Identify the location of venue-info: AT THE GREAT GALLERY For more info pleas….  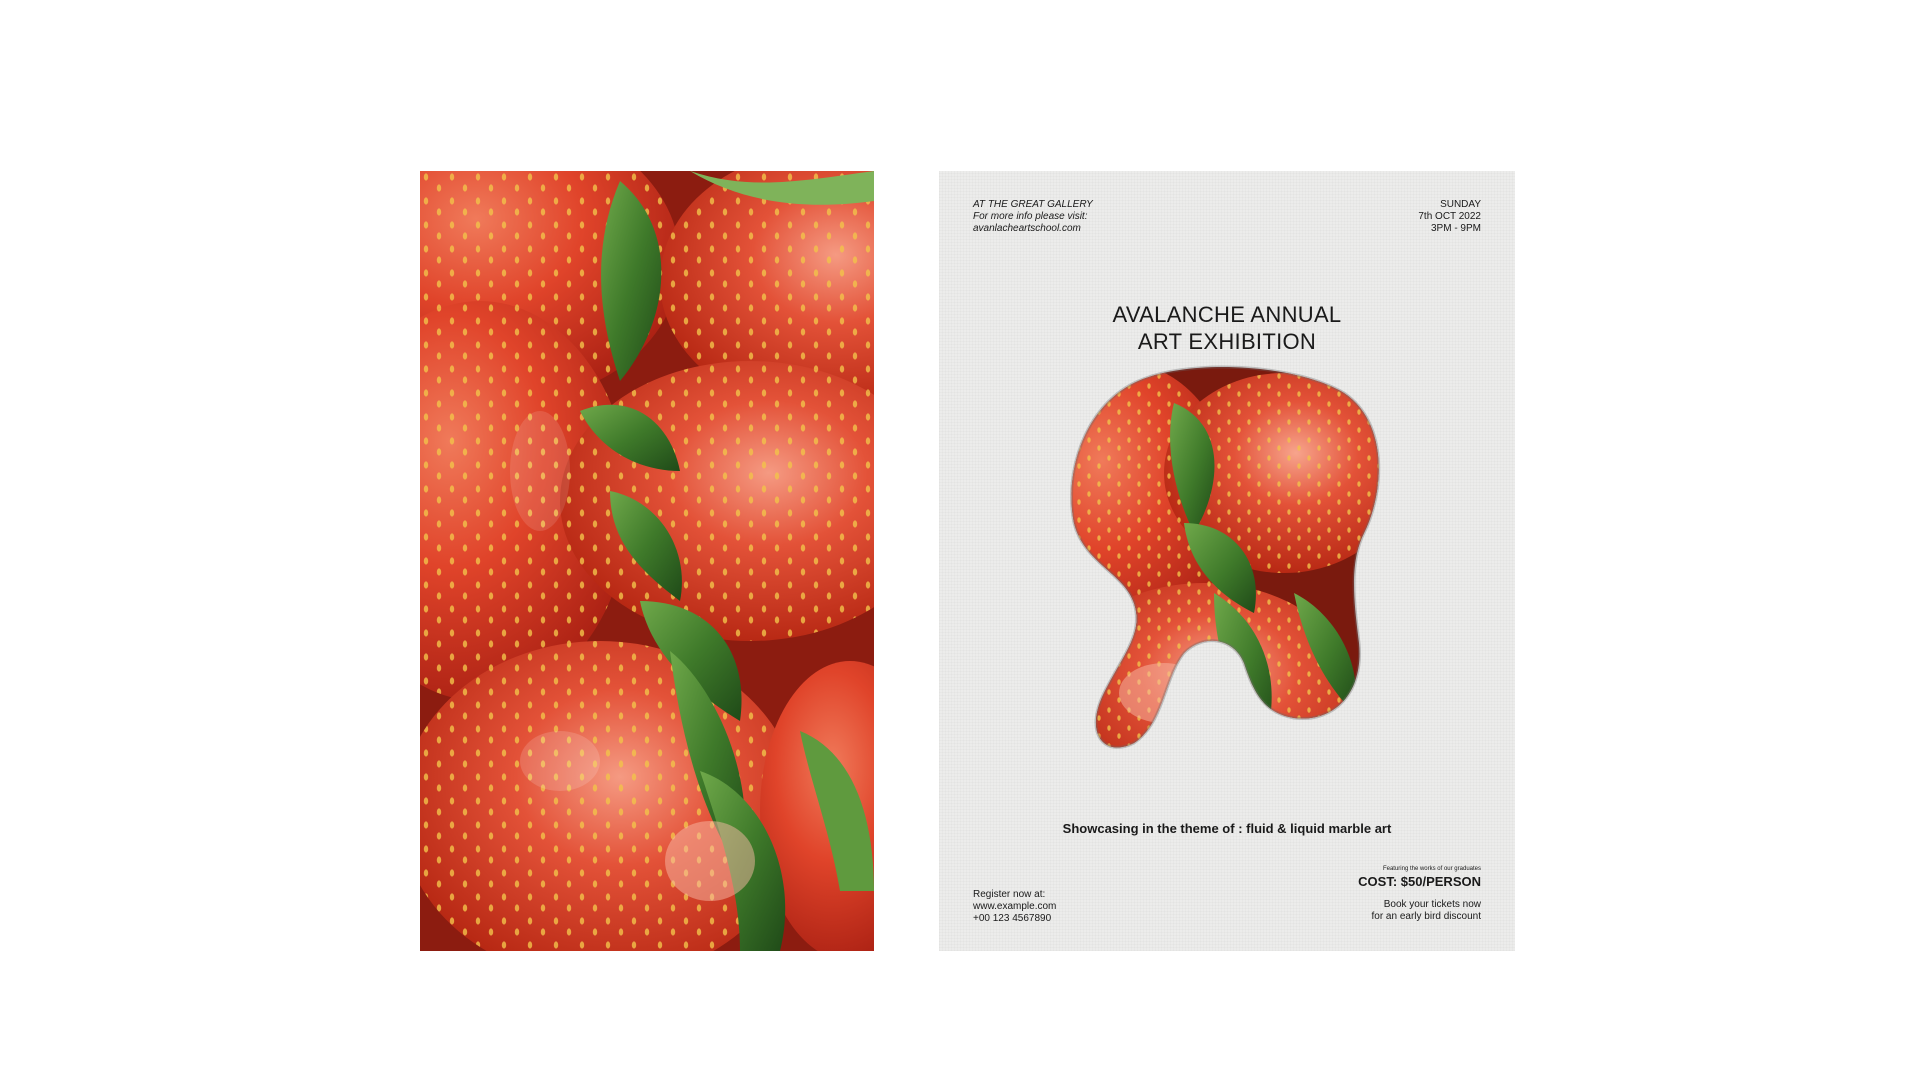
(1033, 217).